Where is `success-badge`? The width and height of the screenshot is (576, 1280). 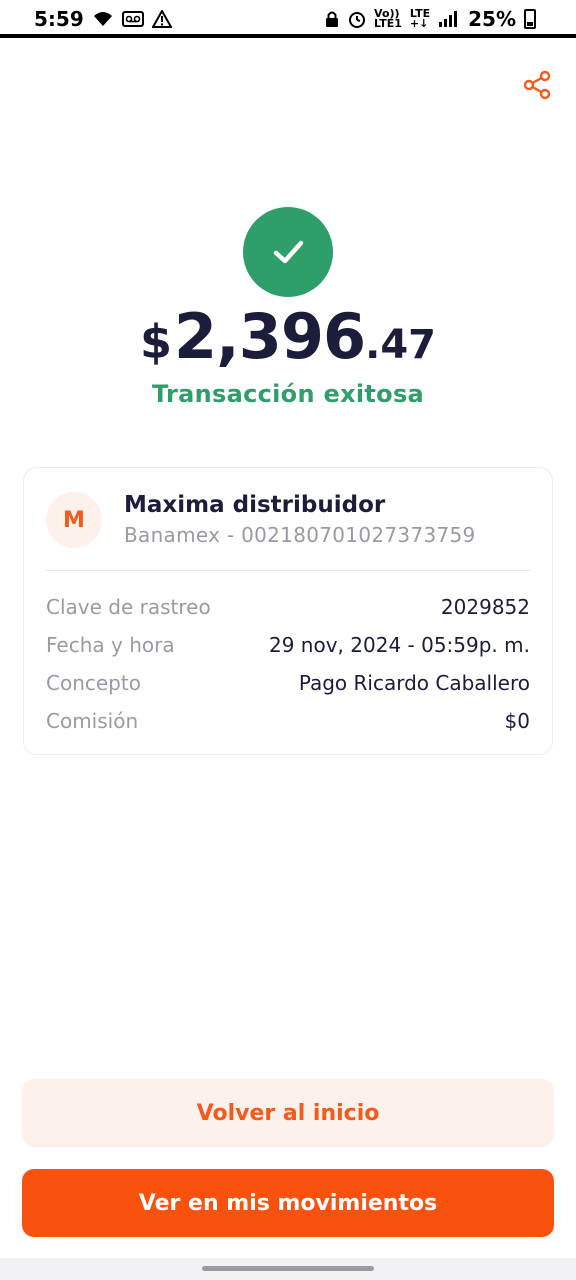
success-badge is located at coordinates (288, 252).